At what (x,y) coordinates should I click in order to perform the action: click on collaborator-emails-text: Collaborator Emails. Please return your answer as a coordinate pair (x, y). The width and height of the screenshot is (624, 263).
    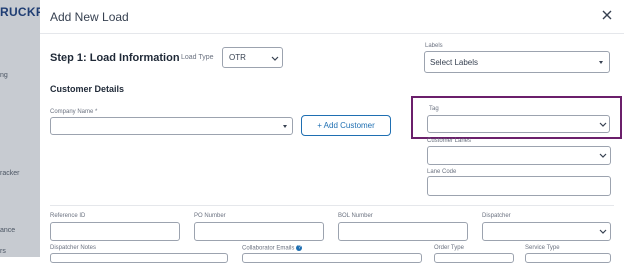
    Looking at the image, I should click on (268, 248).